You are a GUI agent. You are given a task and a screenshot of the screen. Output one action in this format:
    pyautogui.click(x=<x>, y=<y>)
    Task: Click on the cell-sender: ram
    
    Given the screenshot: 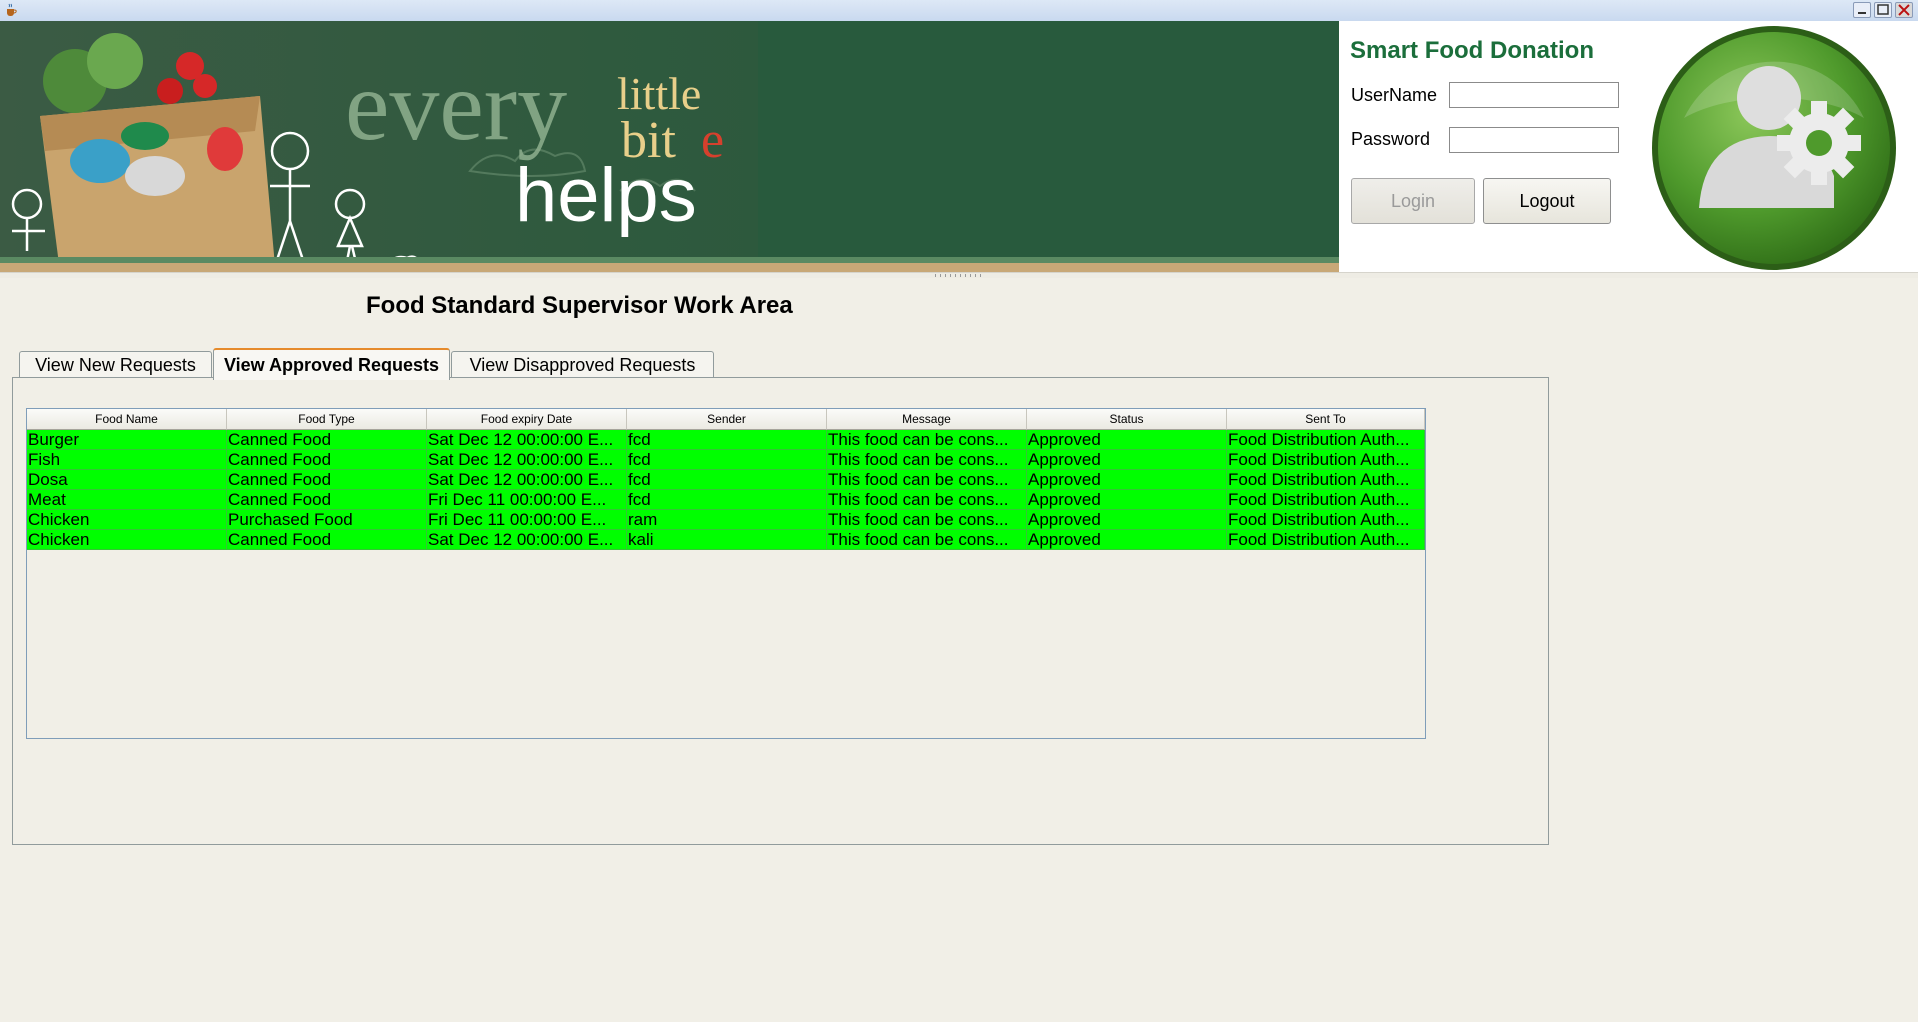 What is the action you would take?
    pyautogui.click(x=727, y=520)
    